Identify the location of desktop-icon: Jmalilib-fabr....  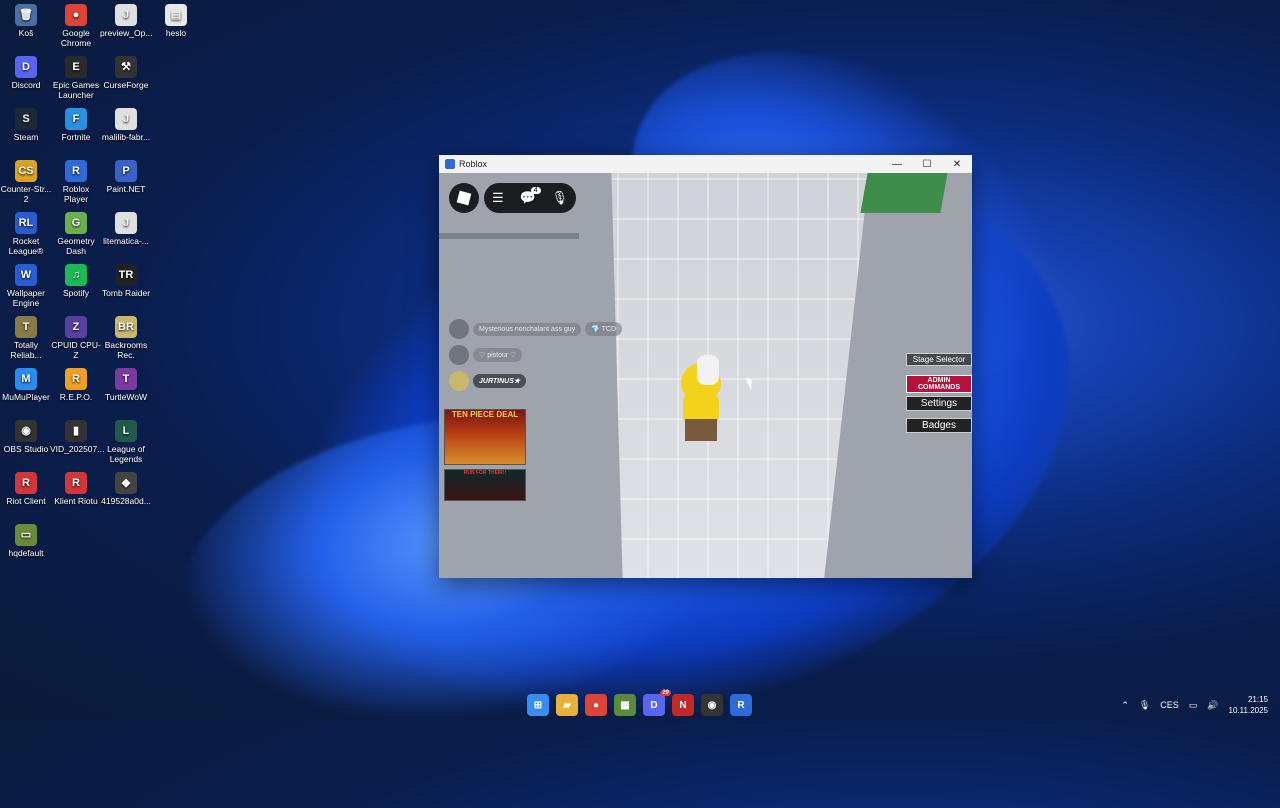
(126, 125).